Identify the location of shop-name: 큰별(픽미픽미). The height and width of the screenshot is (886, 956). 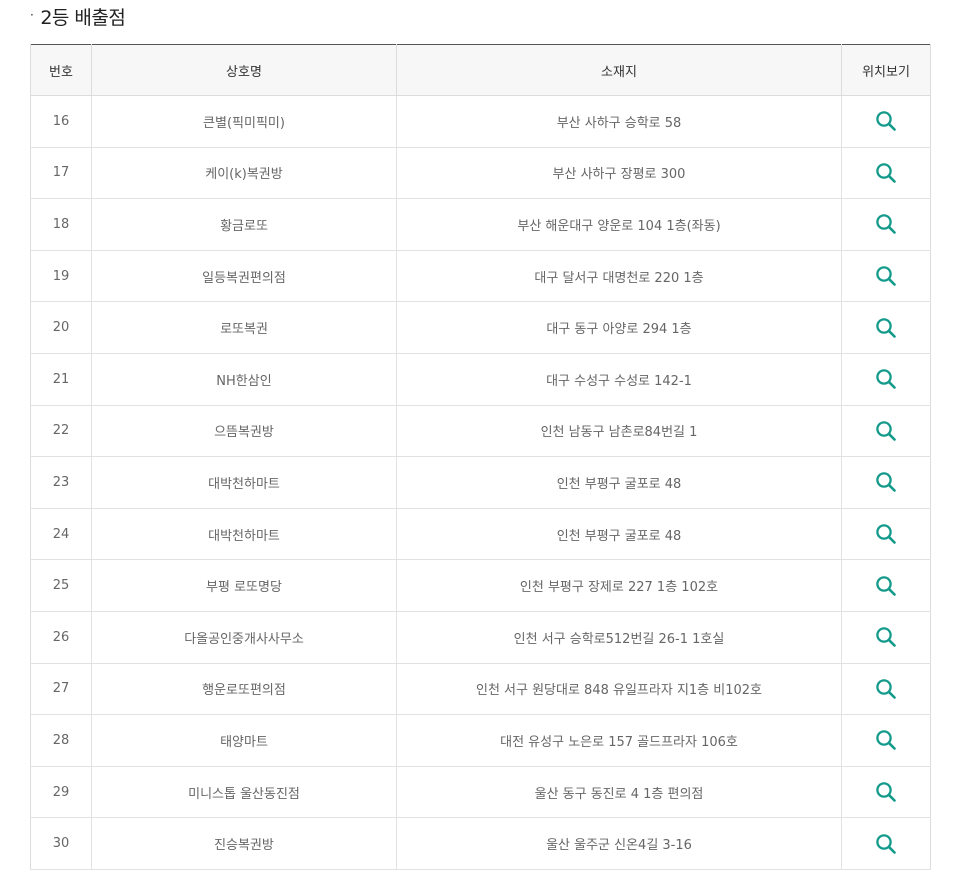
(244, 121).